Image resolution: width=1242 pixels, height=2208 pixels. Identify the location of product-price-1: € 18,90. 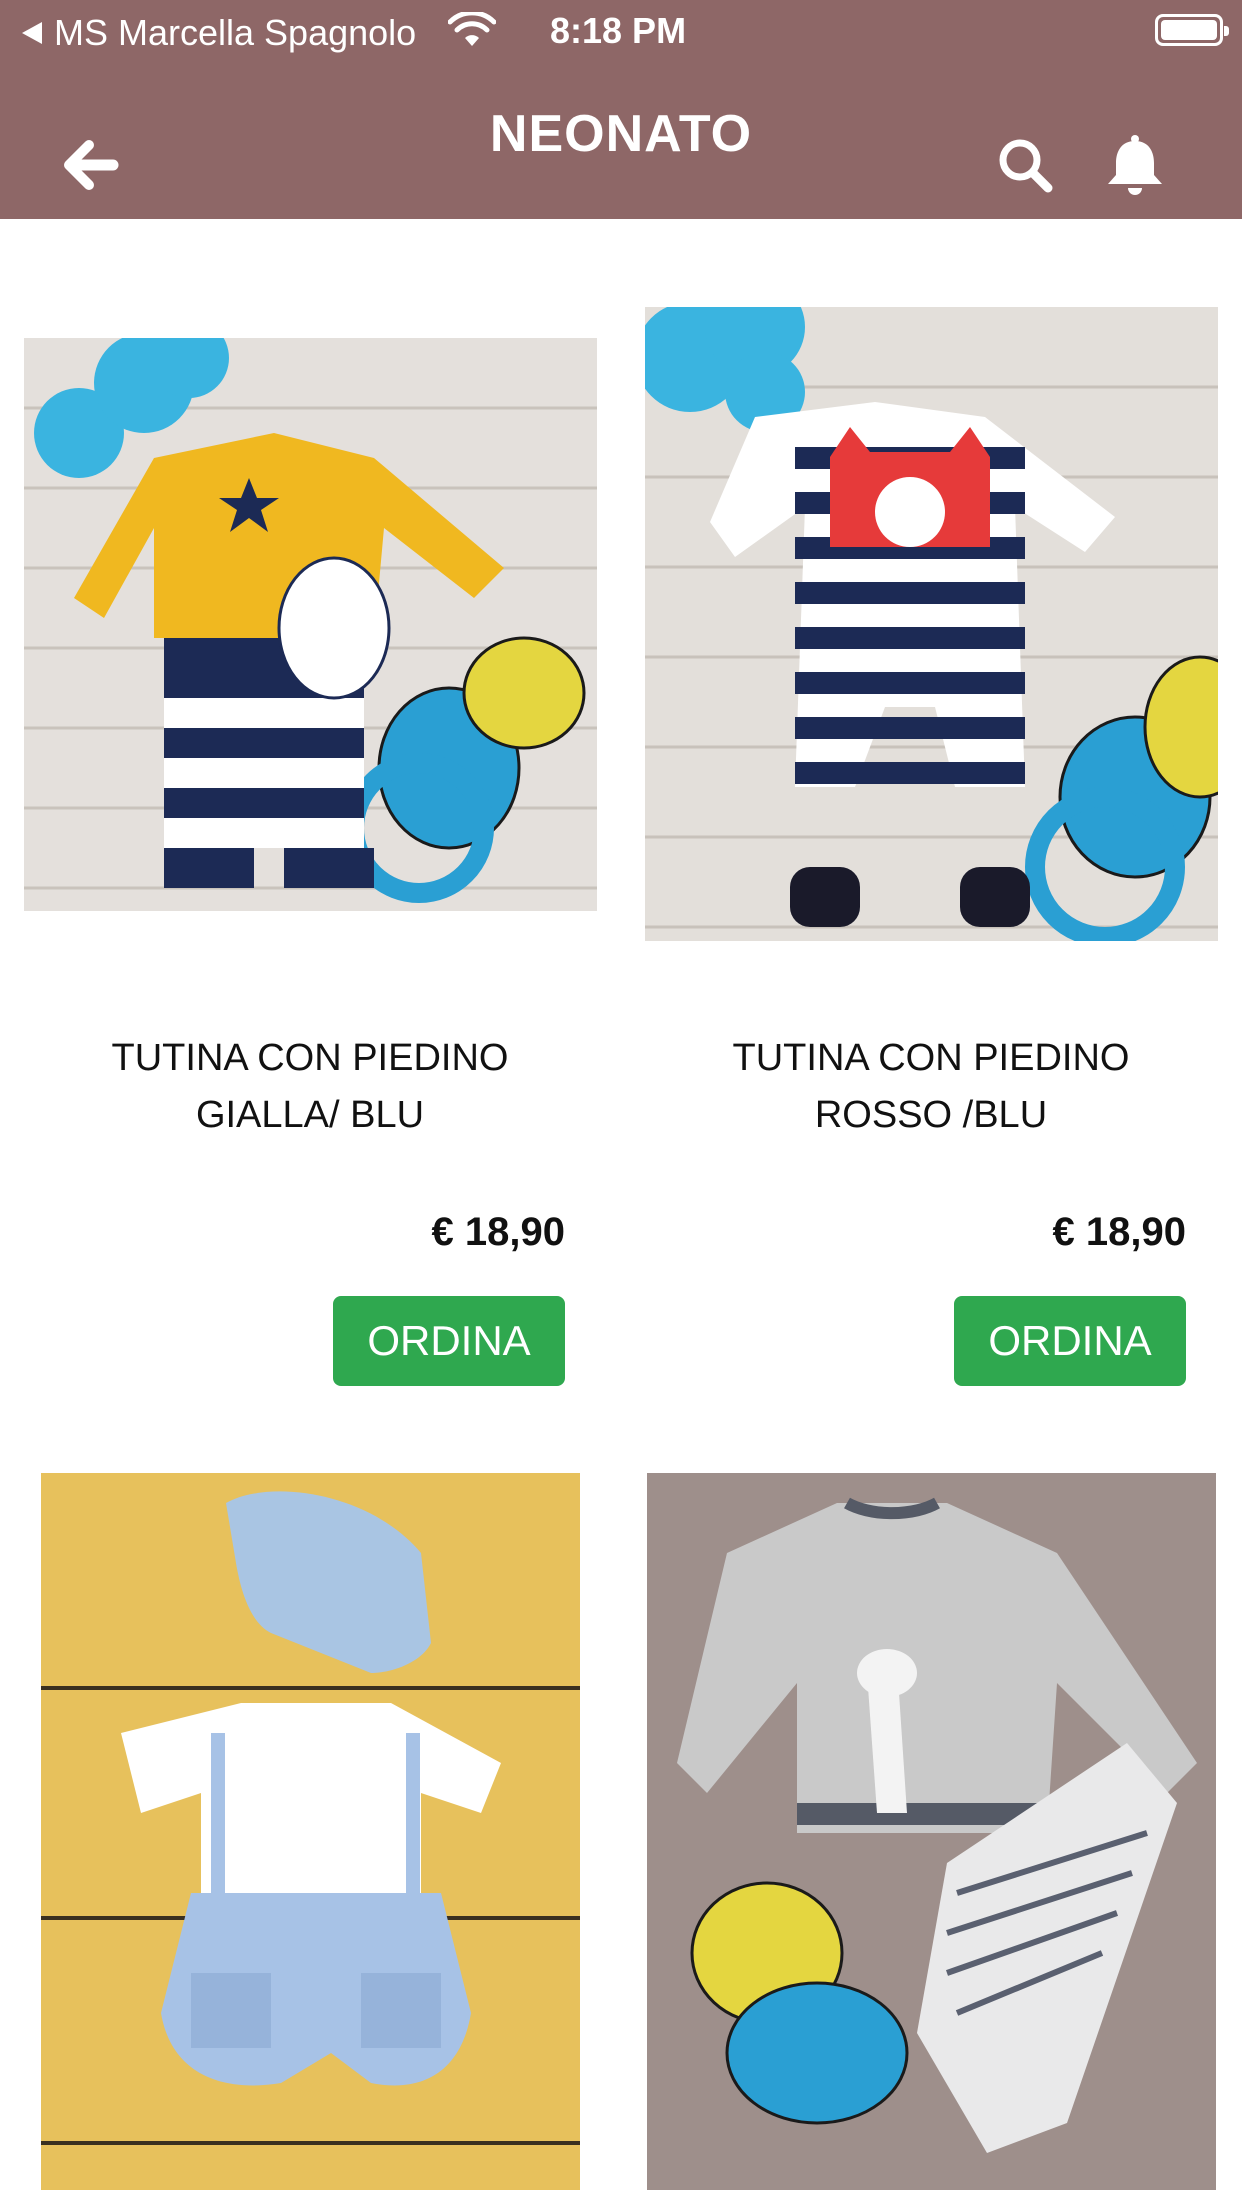
(498, 1232).